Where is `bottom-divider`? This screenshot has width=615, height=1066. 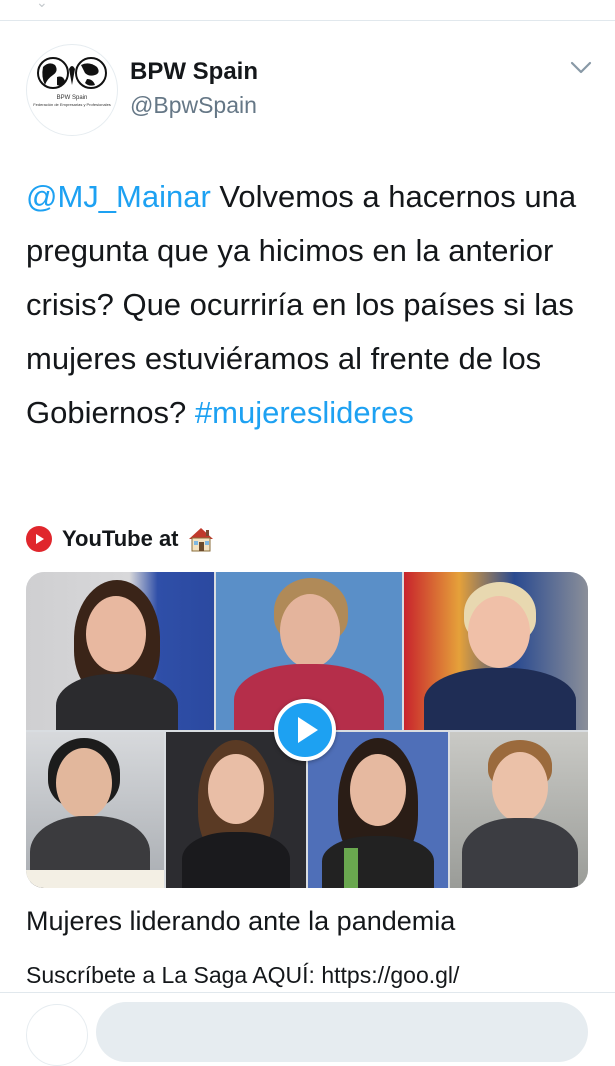
bottom-divider is located at coordinates (307, 992).